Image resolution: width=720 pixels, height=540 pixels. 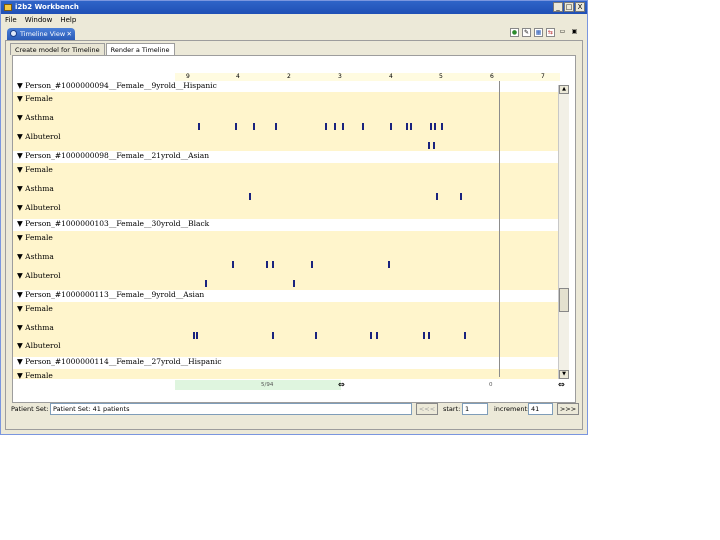 I want to click on view-toolbar: ● ✎ ▦ ⇆ ▭ ▣, so click(x=544, y=32).